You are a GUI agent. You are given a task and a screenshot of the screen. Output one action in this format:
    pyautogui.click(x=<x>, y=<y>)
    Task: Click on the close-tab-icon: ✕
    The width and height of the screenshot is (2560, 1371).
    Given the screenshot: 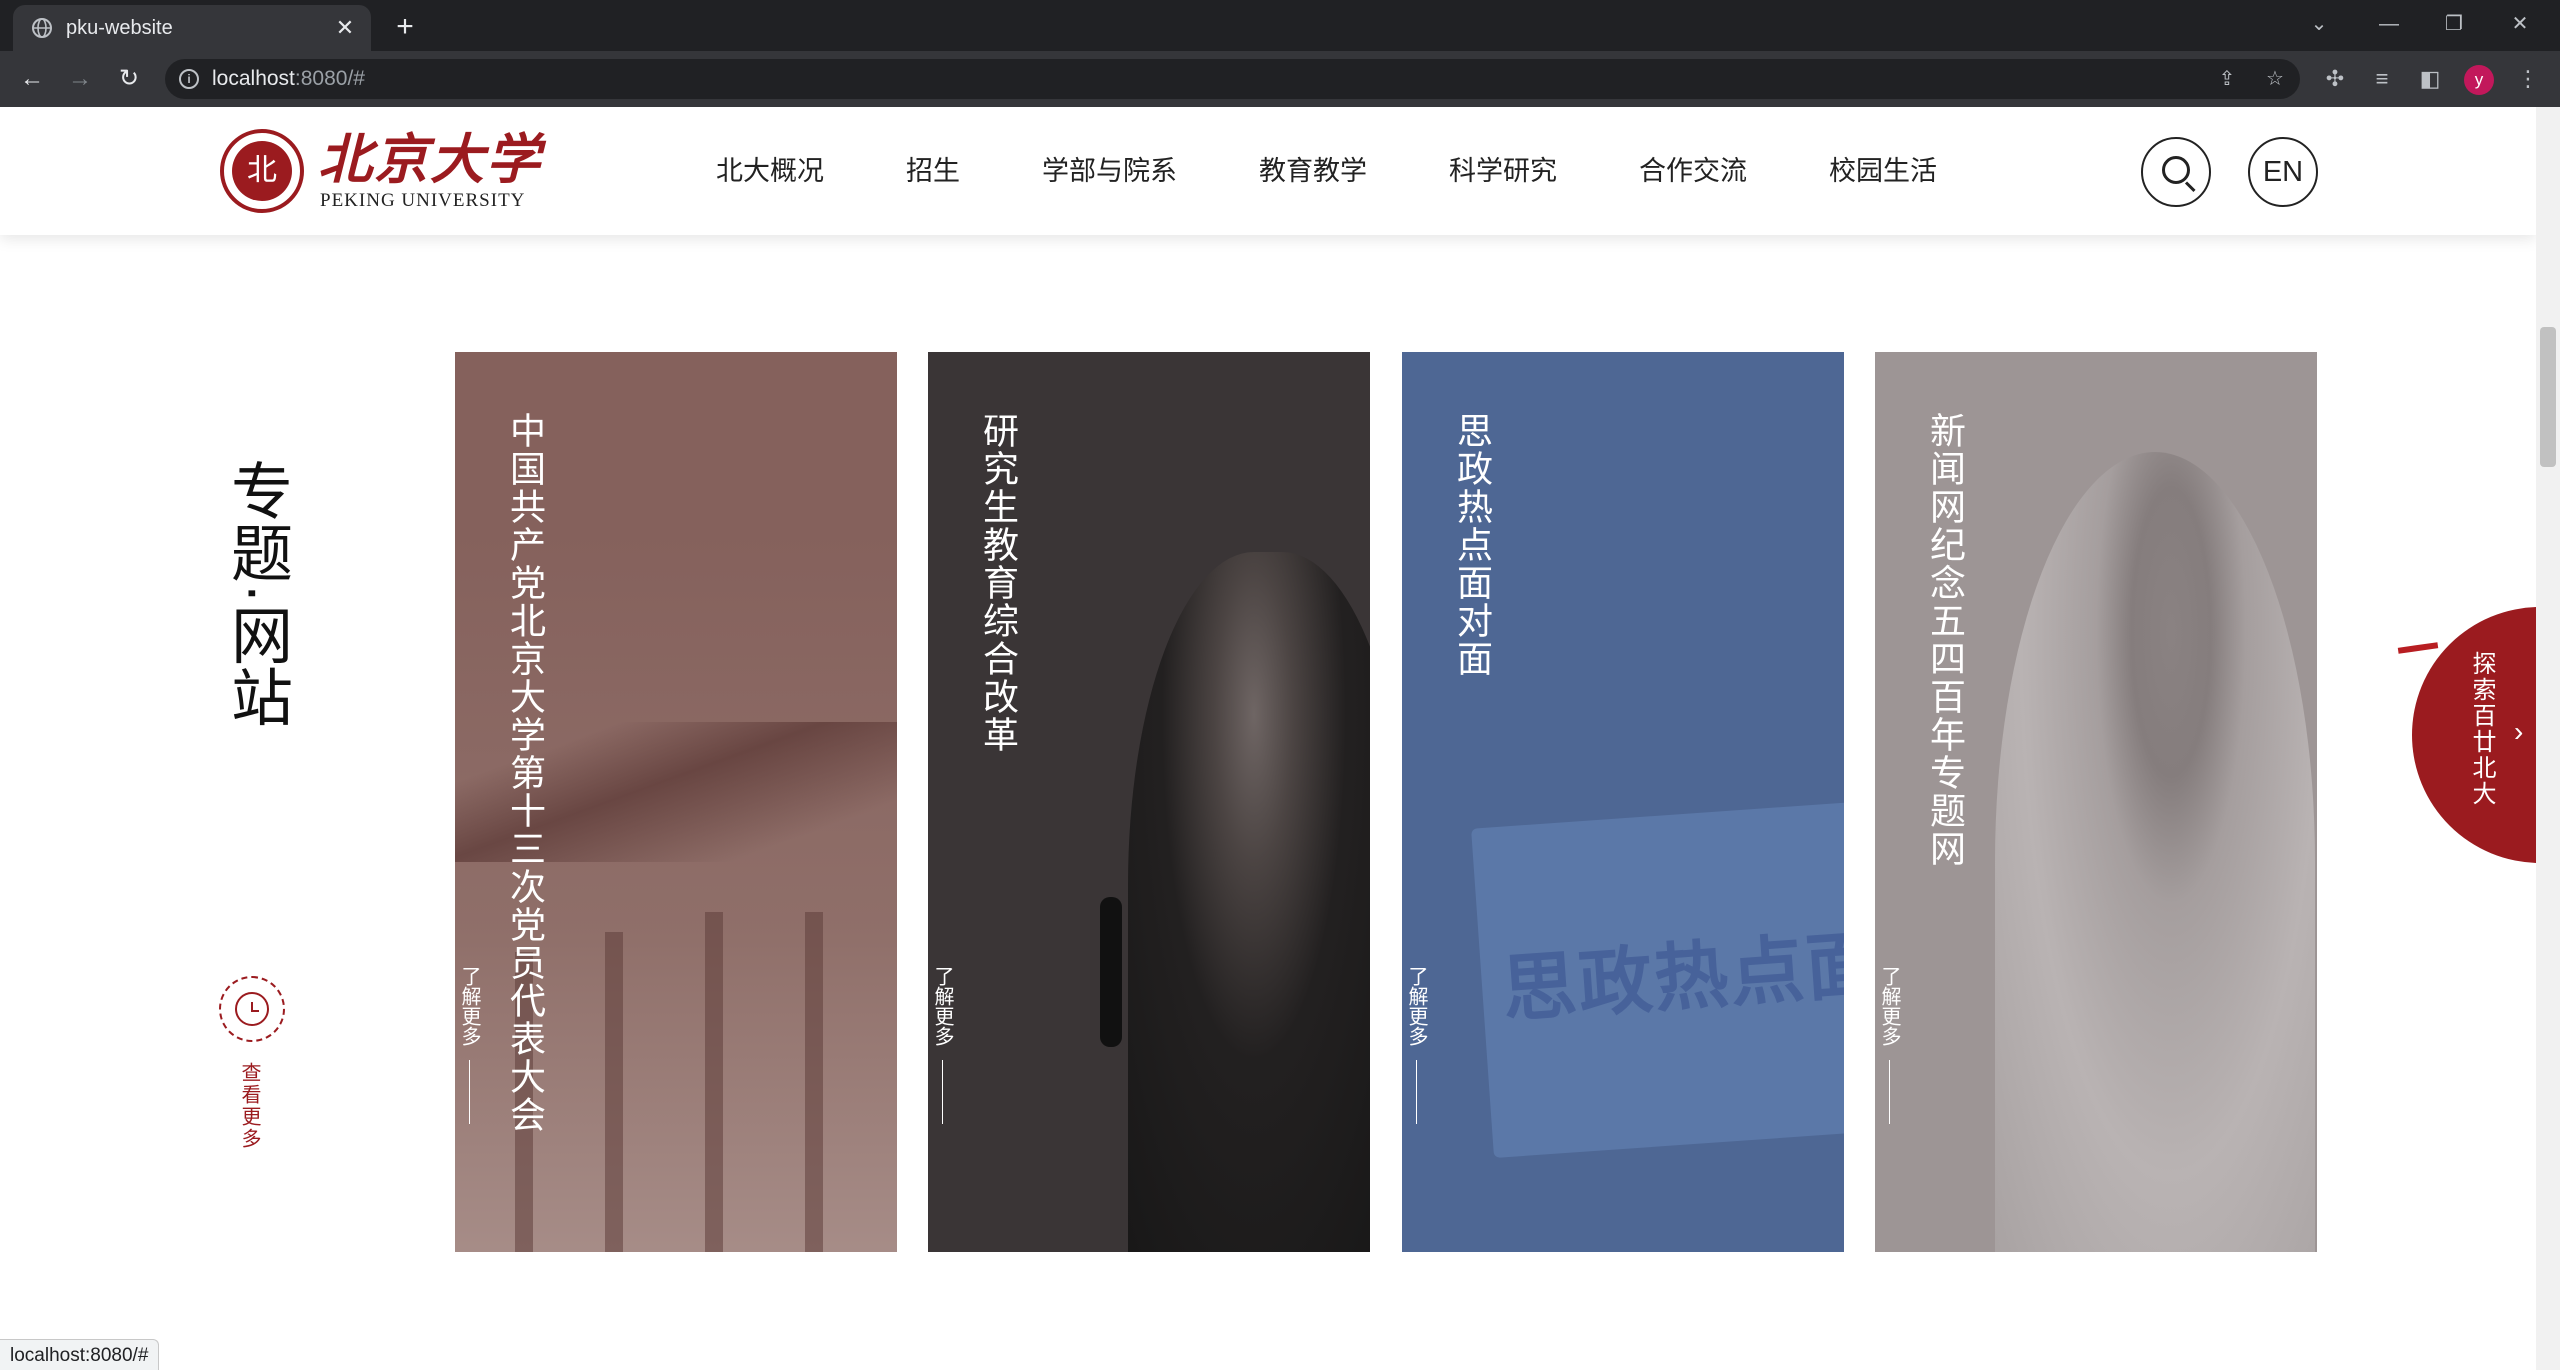 What is the action you would take?
    pyautogui.click(x=345, y=28)
    